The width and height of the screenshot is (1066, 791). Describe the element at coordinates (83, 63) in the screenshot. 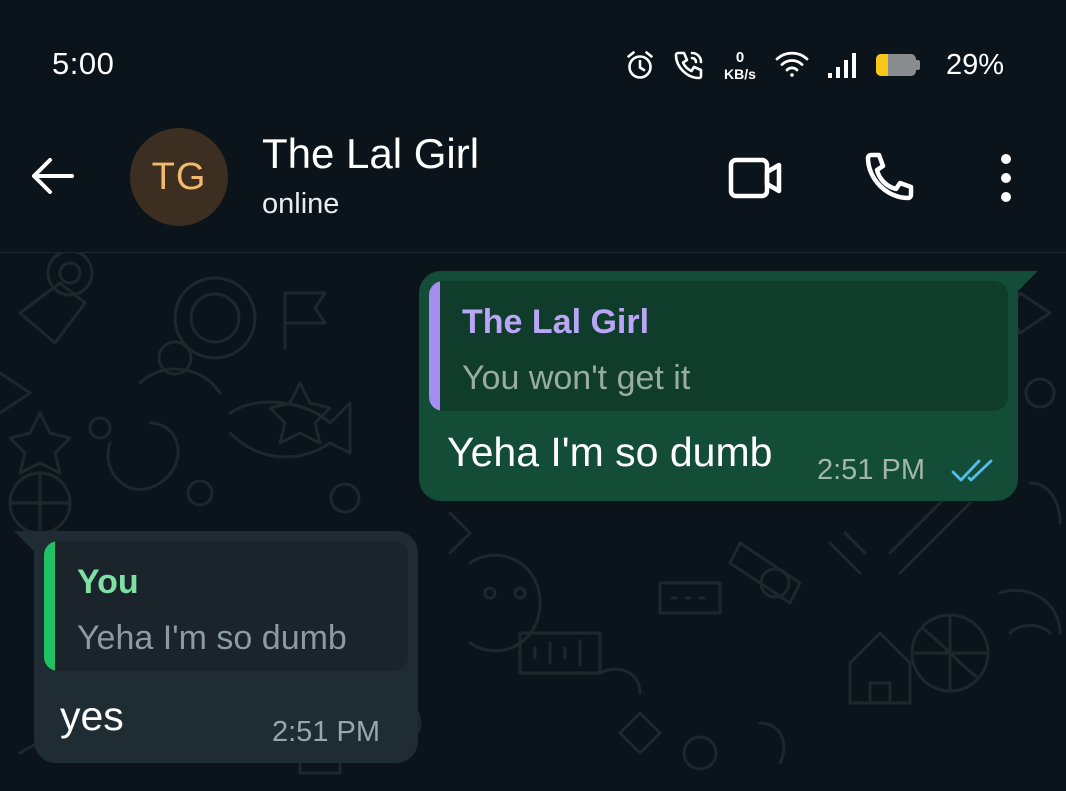

I see `status-time: 5:00` at that location.